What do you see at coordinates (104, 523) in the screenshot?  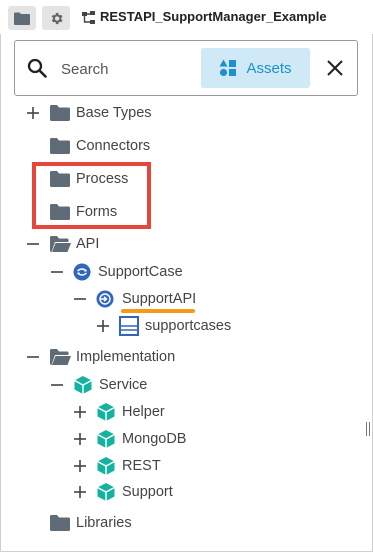 I see `tree-item-label: Libraries` at bounding box center [104, 523].